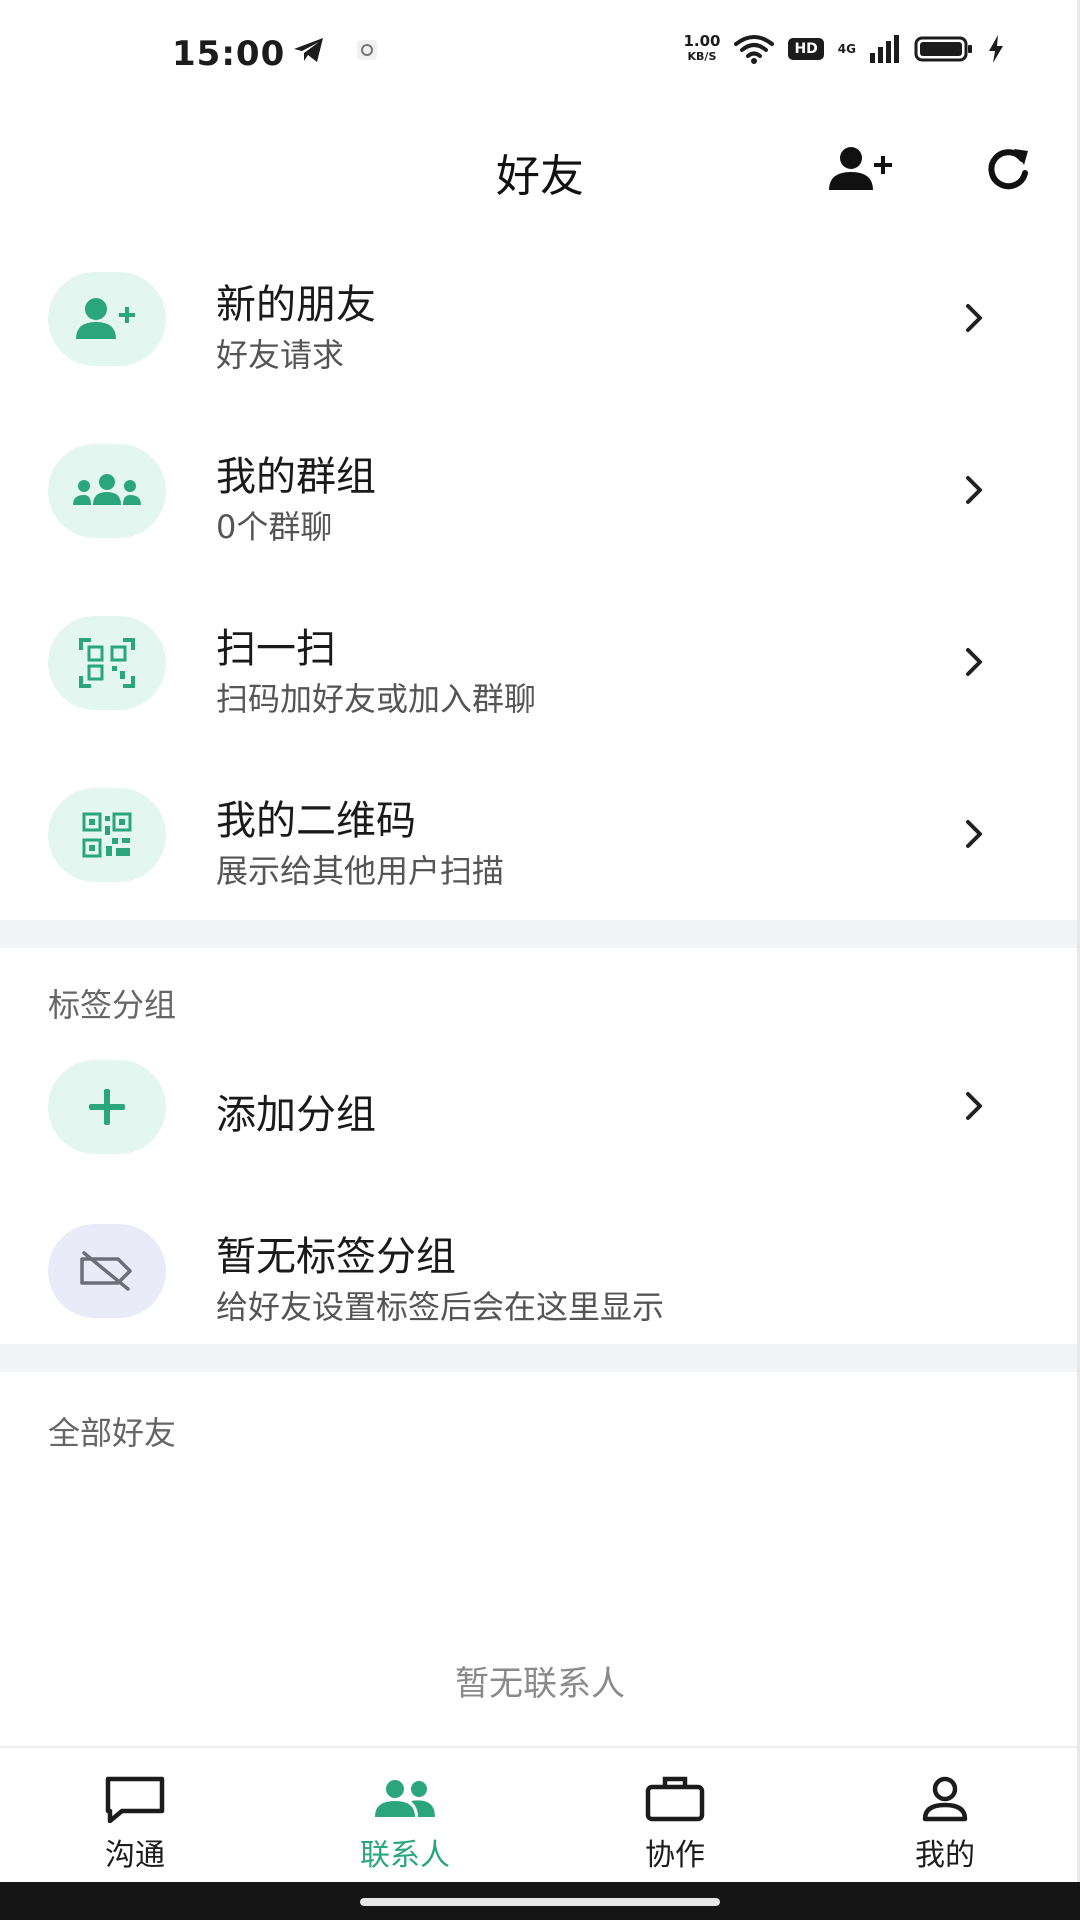  I want to click on refresh-icon, so click(1008, 169).